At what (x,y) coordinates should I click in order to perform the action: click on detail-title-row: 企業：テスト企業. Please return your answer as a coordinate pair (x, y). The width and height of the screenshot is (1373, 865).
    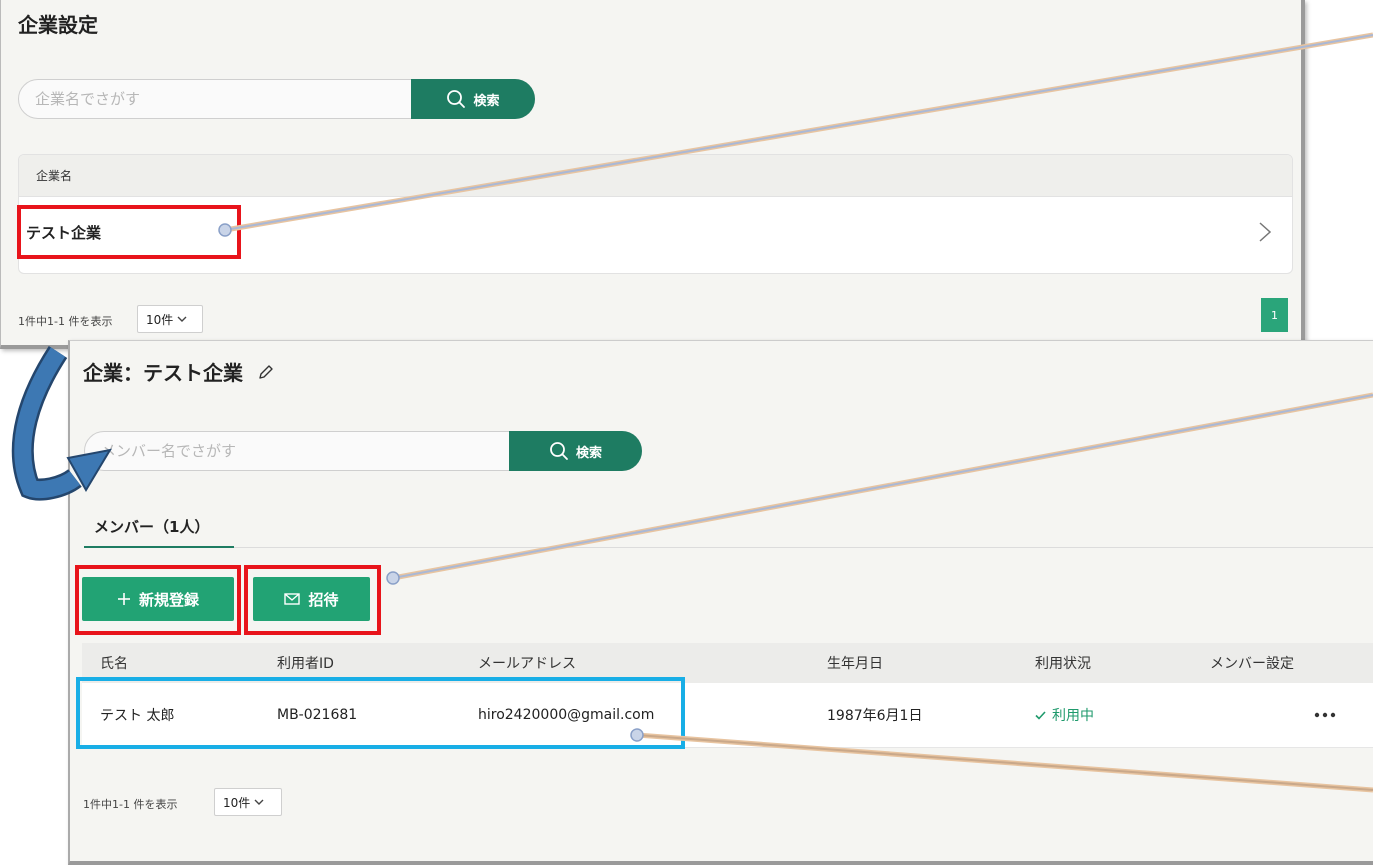
    Looking at the image, I should click on (179, 371).